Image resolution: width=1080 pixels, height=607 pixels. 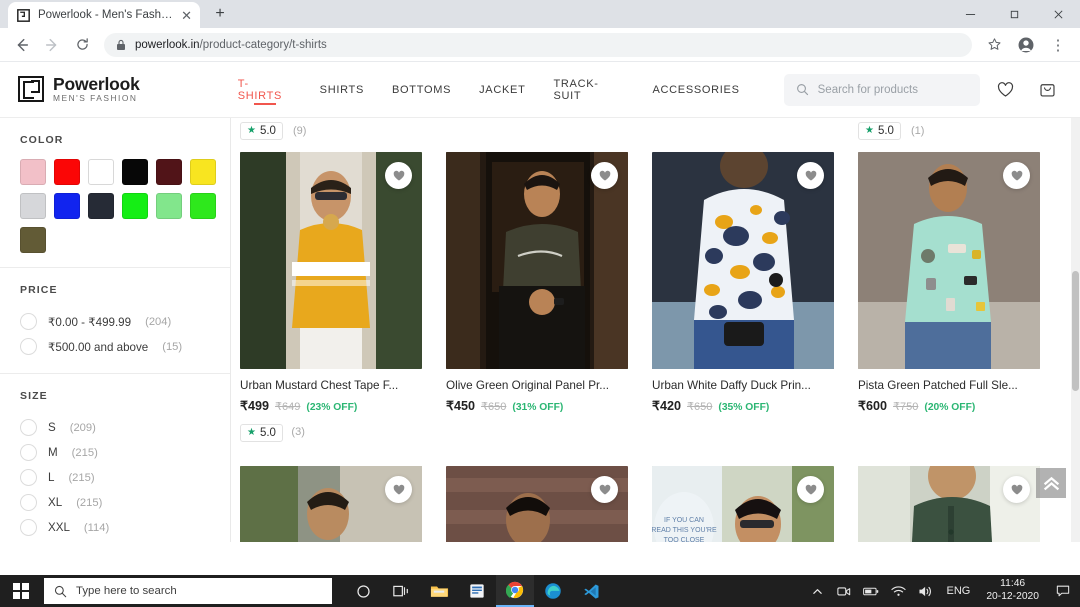 I want to click on wifi-icon, so click(x=898, y=591).